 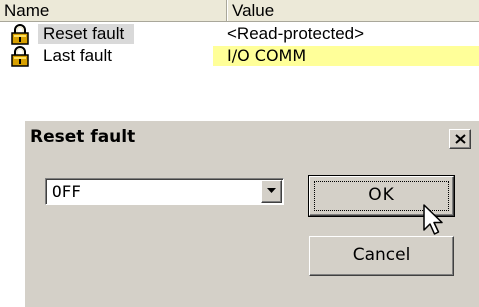 I want to click on column-header-value: Value, so click(x=353, y=10).